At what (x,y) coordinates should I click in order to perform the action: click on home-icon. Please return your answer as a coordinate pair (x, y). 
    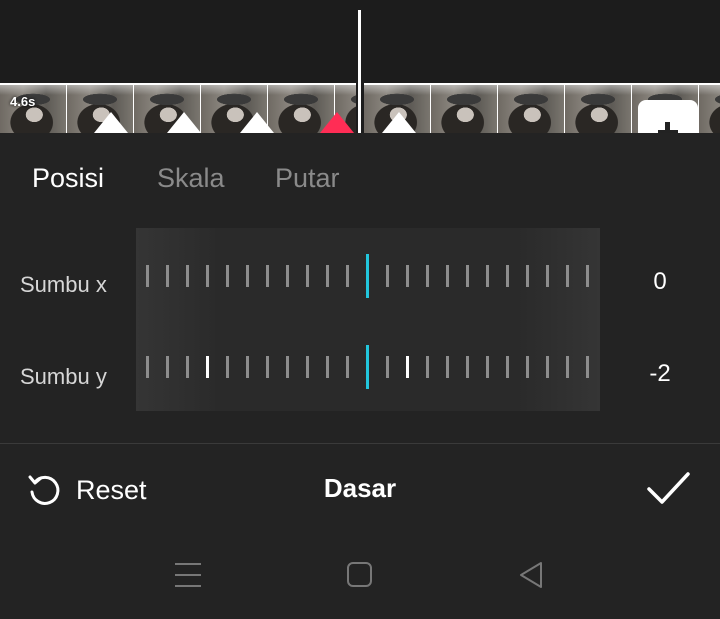
    Looking at the image, I should click on (360, 575).